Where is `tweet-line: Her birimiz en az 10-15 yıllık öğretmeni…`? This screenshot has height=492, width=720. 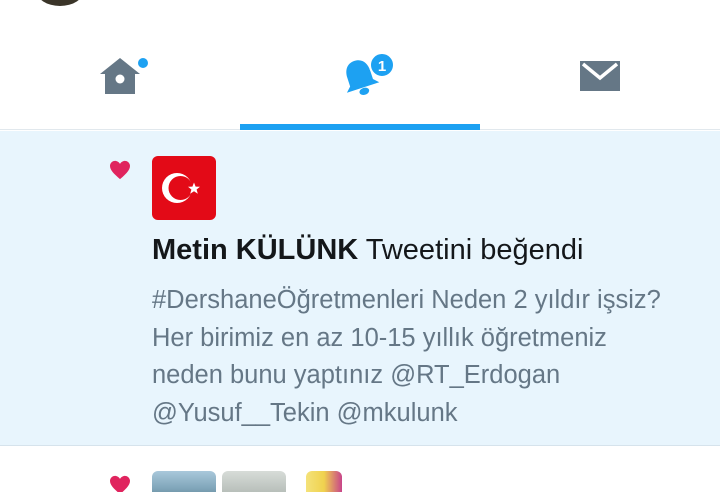
tweet-line: Her birimiz en az 10-15 yıllık öğretmeni… is located at coordinates (379, 337).